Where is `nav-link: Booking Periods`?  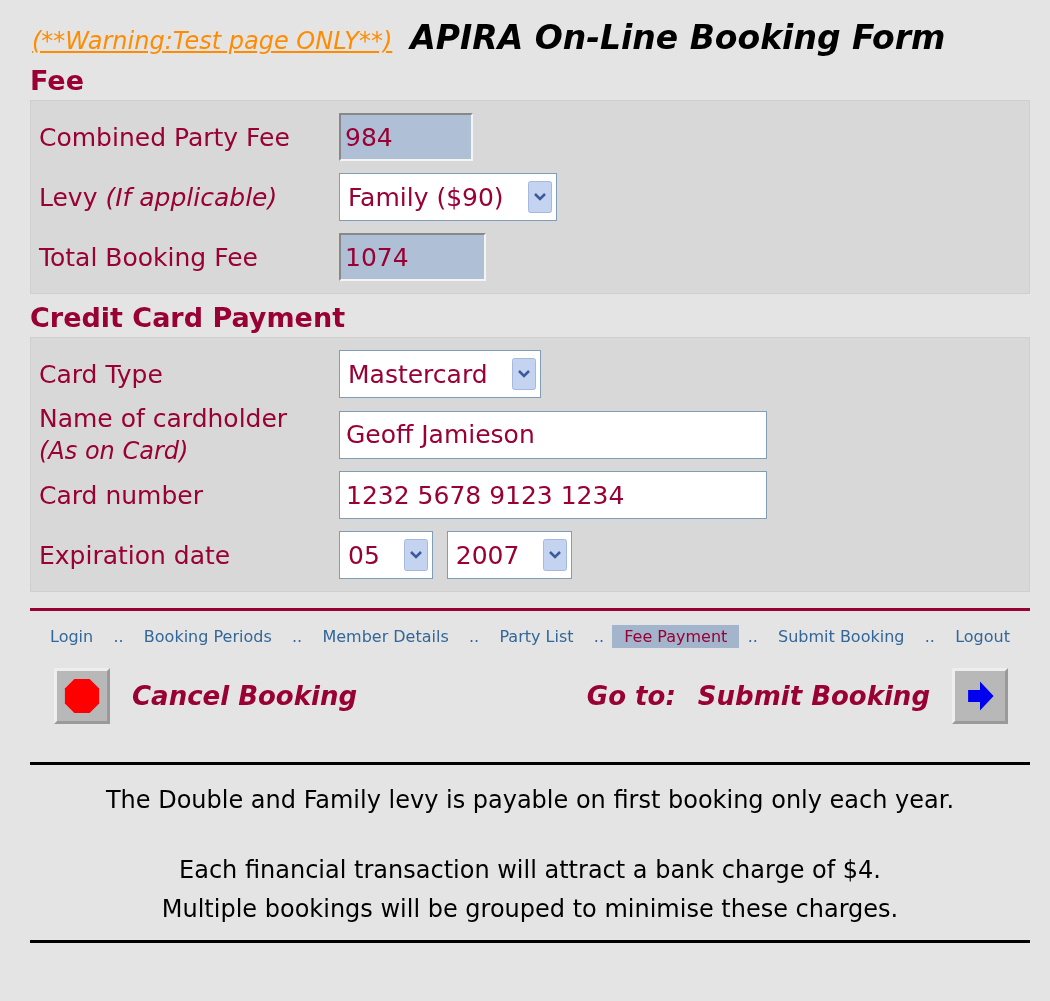
nav-link: Booking Periods is located at coordinates (207, 636).